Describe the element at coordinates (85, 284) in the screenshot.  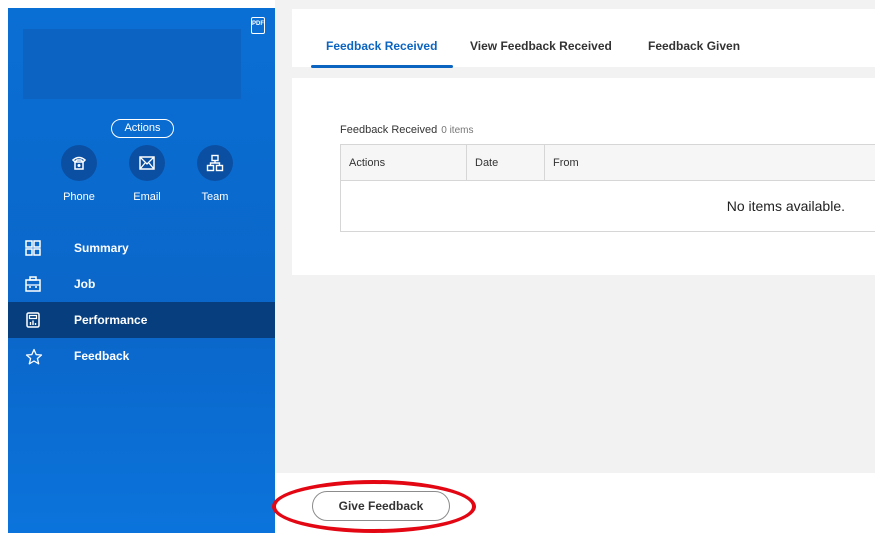
I see `nav-job-label: Job` at that location.